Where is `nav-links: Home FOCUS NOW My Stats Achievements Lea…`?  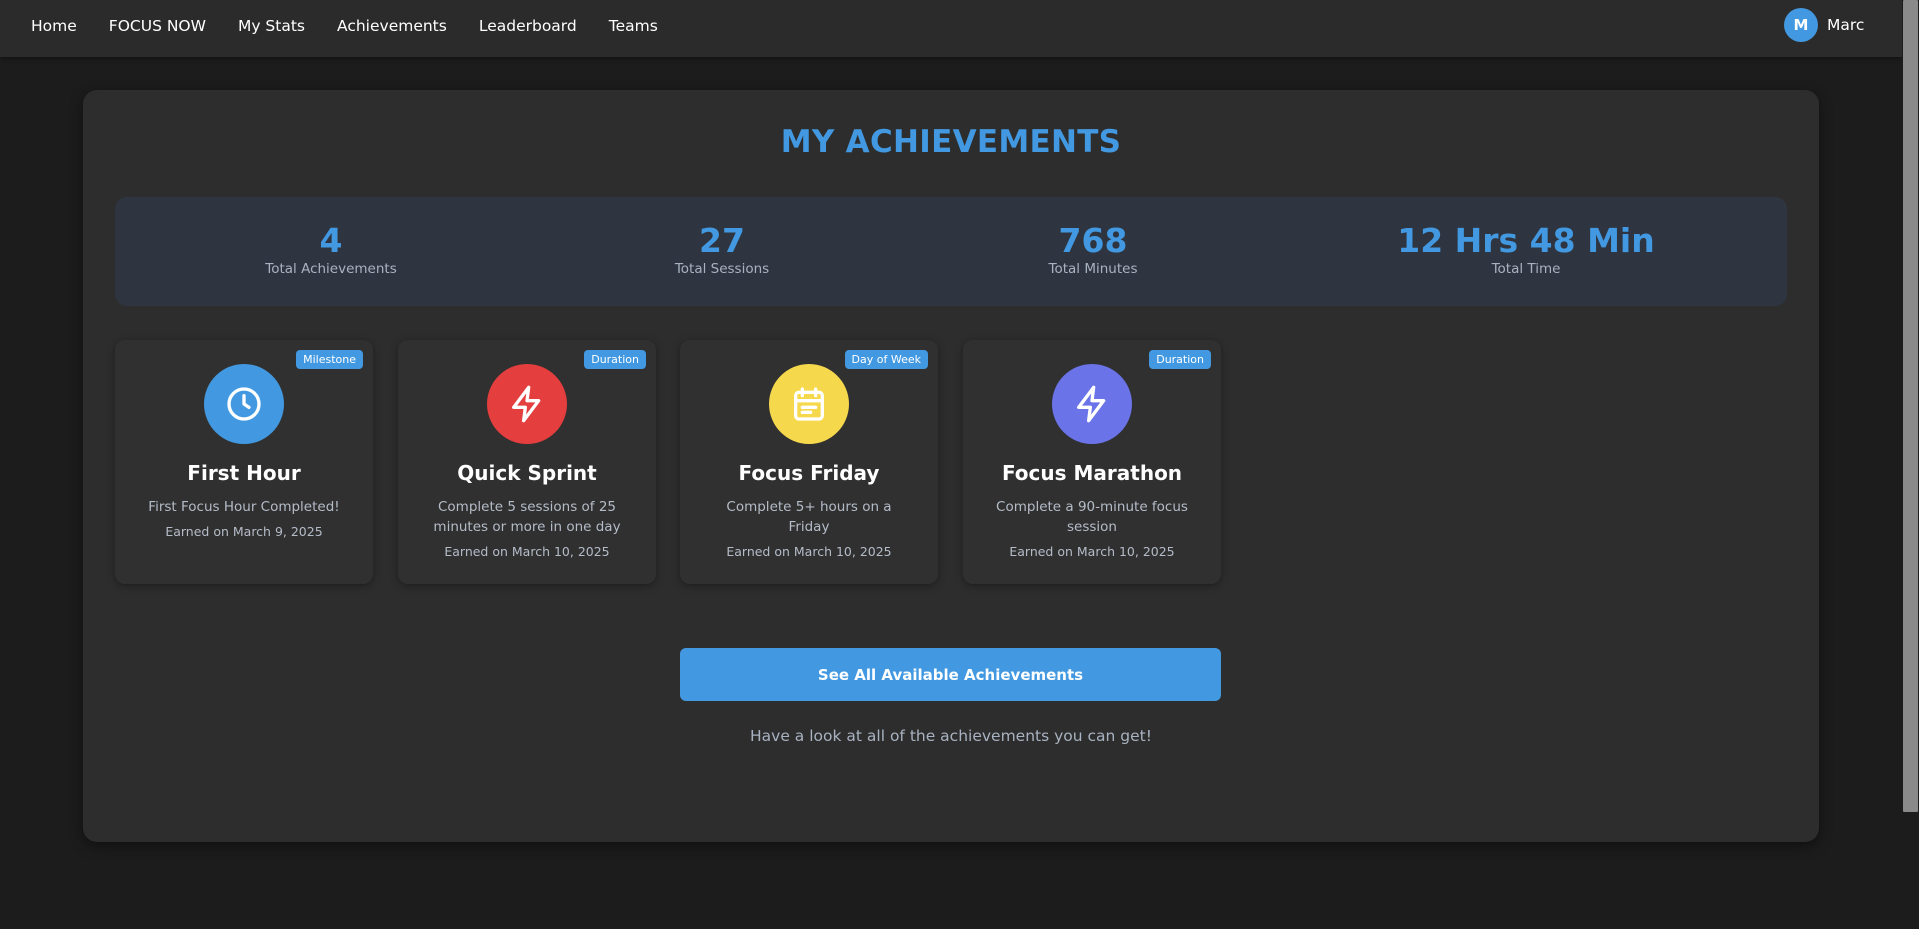
nav-links: Home FOCUS NOW My Stats Achievements Lea… is located at coordinates (360, 25).